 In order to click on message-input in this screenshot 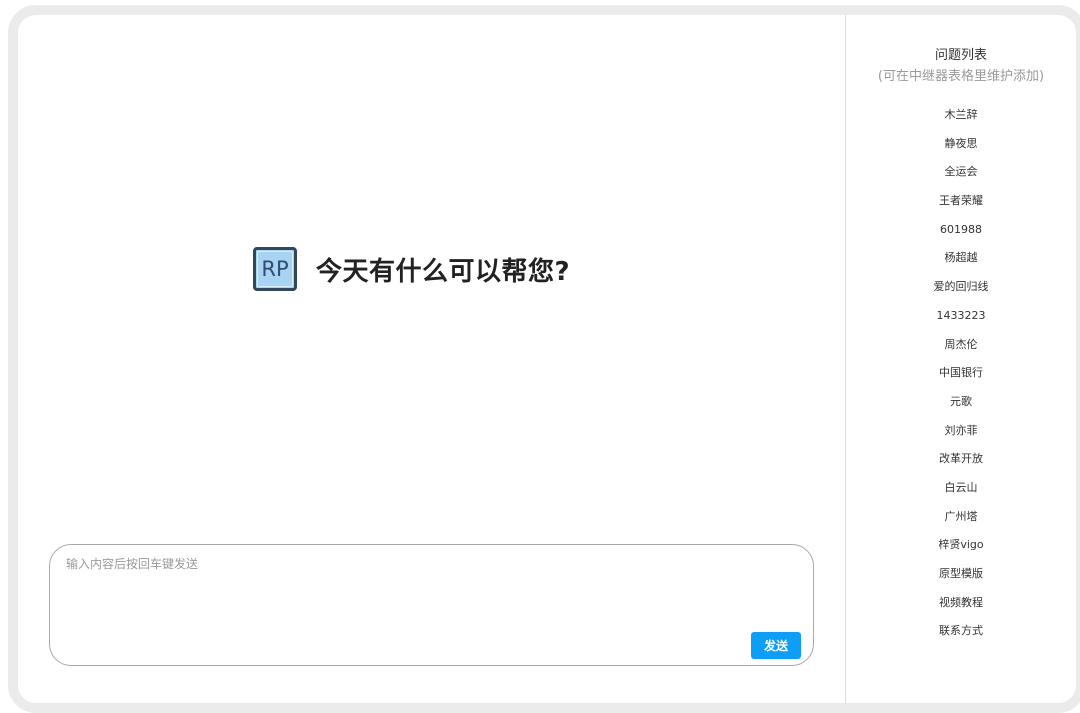, I will do `click(426, 590)`.